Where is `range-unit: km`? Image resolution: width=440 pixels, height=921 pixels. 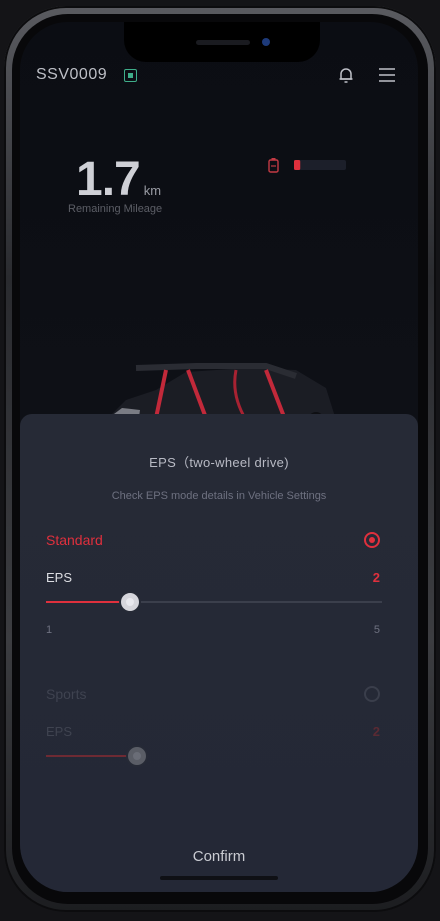 range-unit: km is located at coordinates (152, 190).